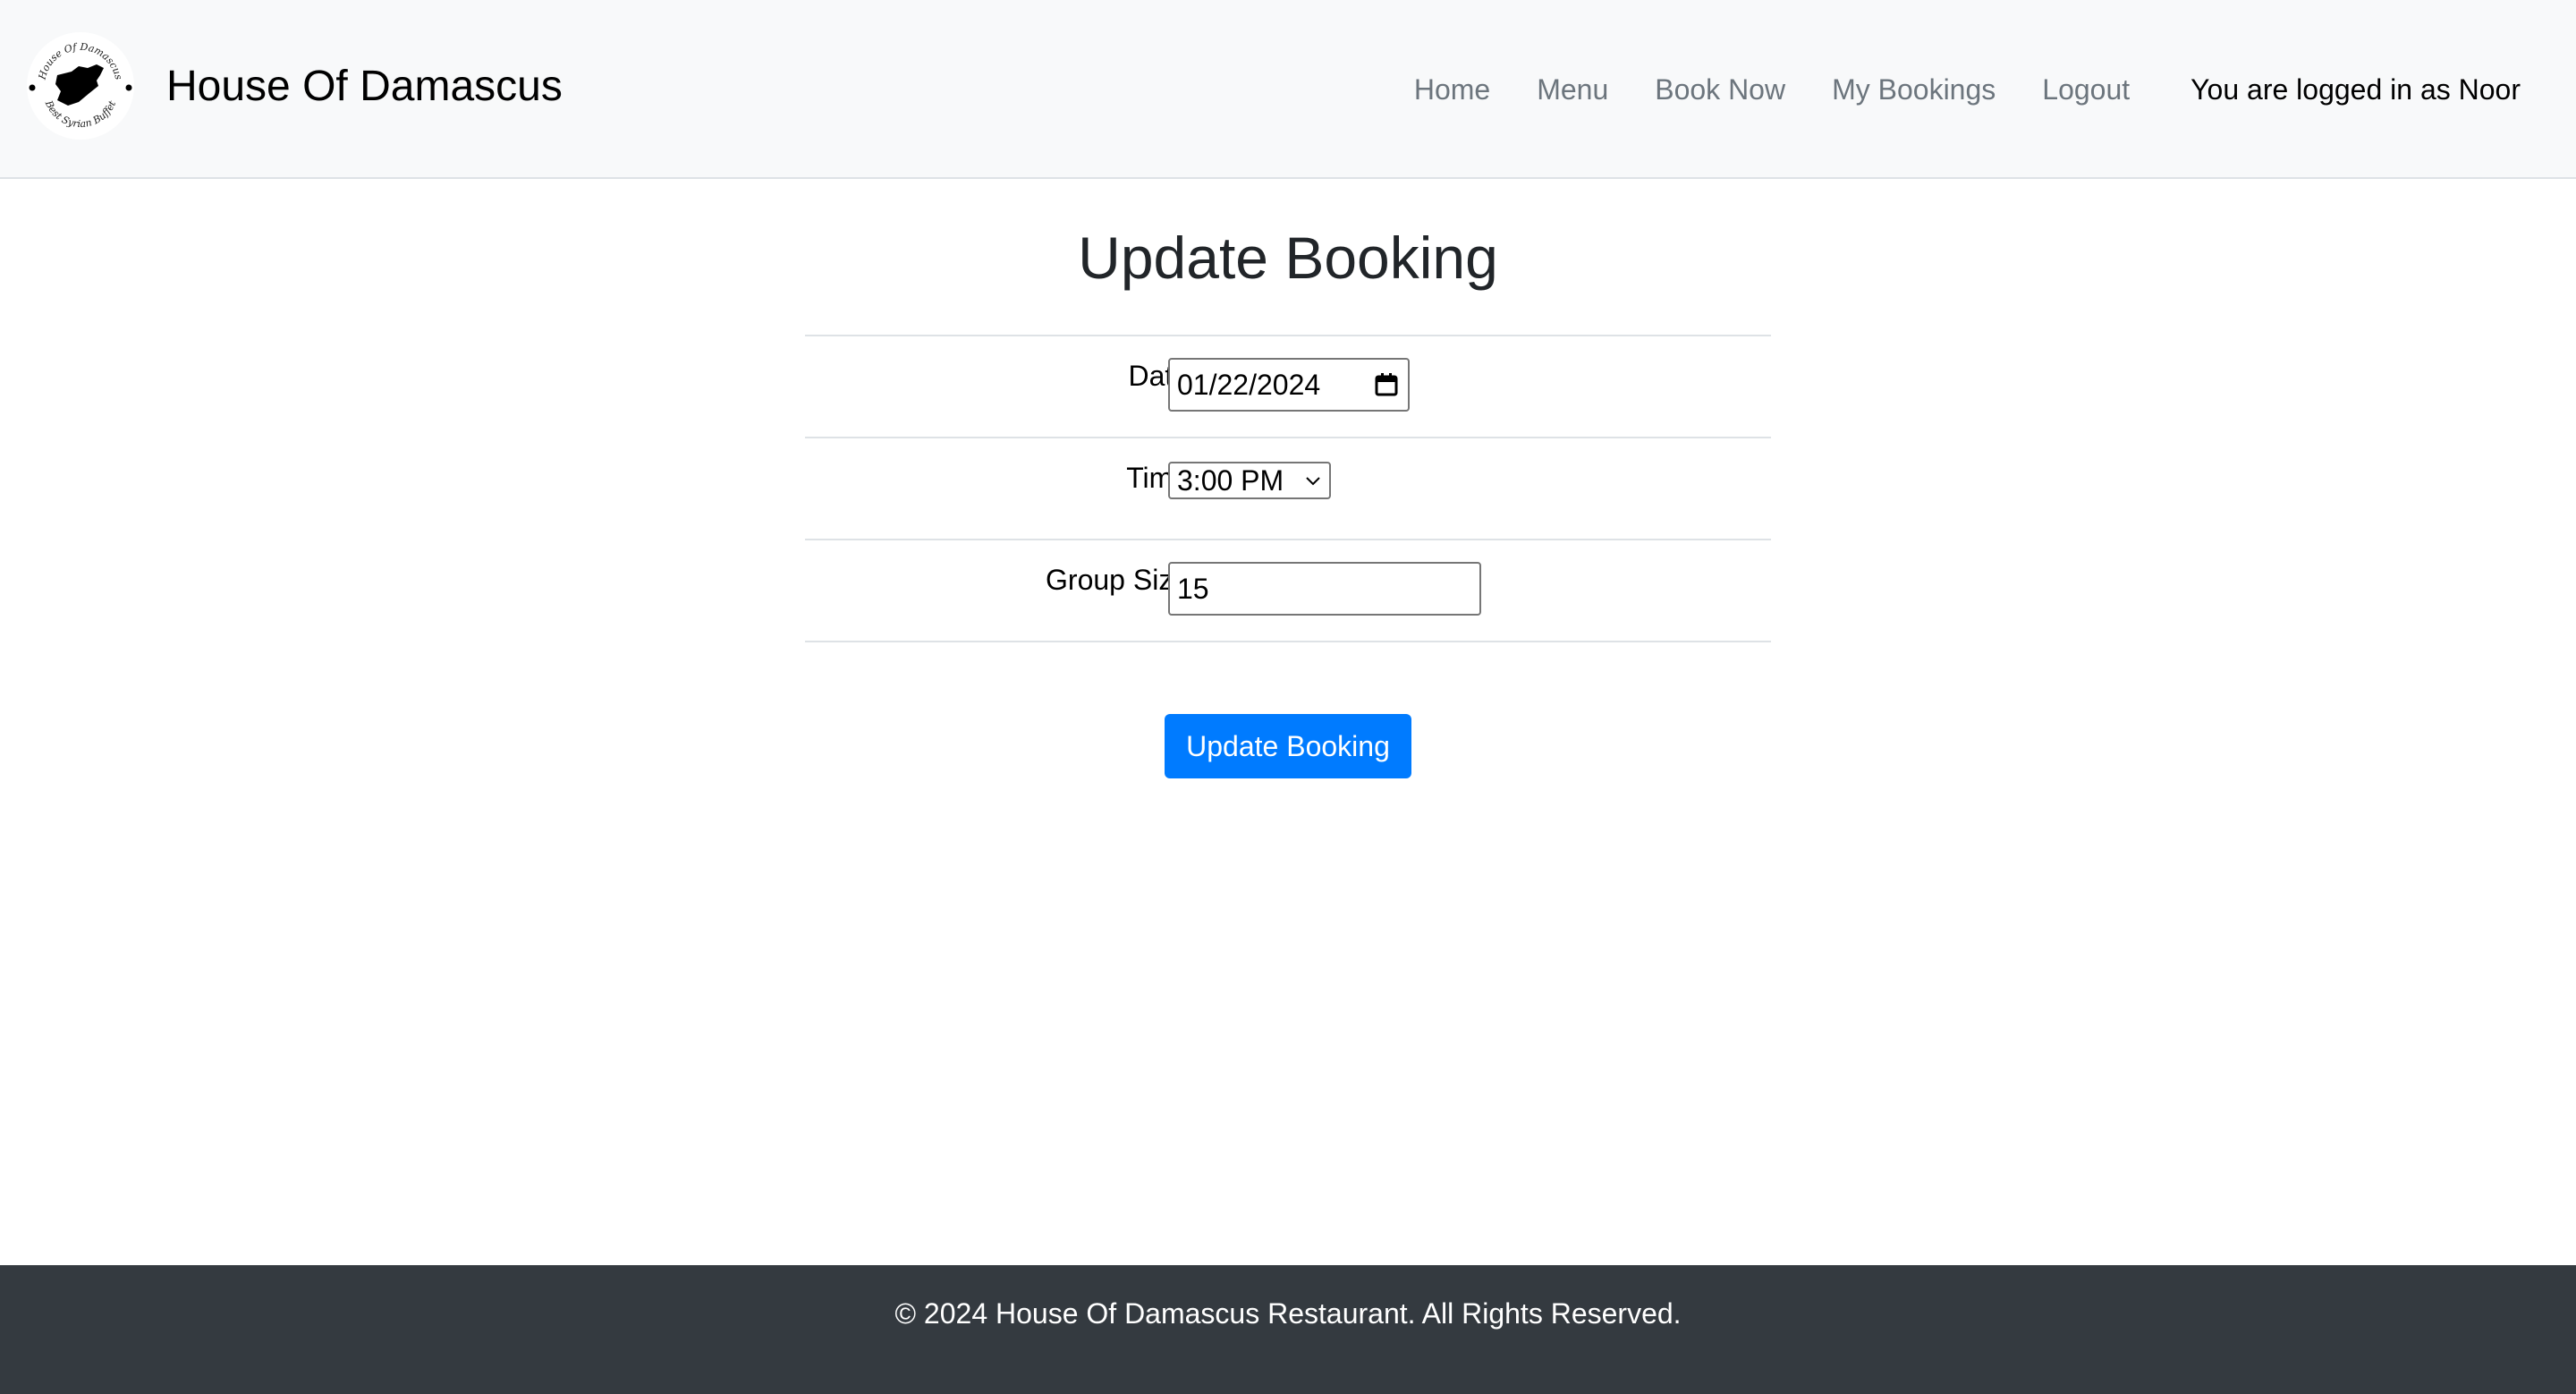  What do you see at coordinates (1288, 746) in the screenshot?
I see `update-booking-button: Update Booking` at bounding box center [1288, 746].